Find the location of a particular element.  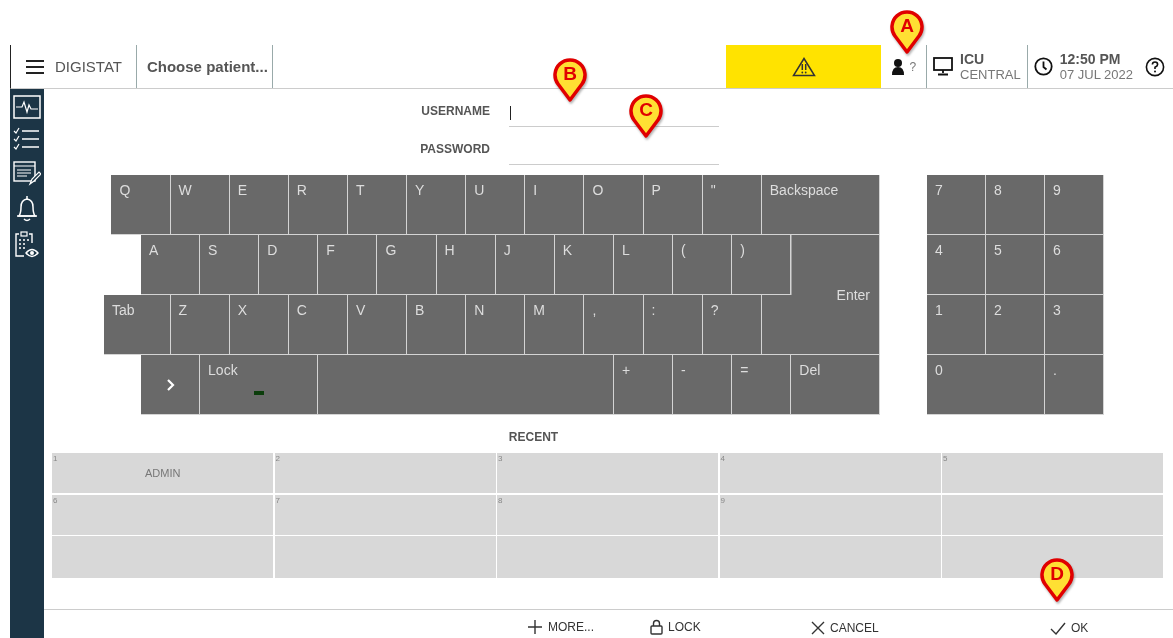

callout-tooltip: A is located at coordinates (907, 31).